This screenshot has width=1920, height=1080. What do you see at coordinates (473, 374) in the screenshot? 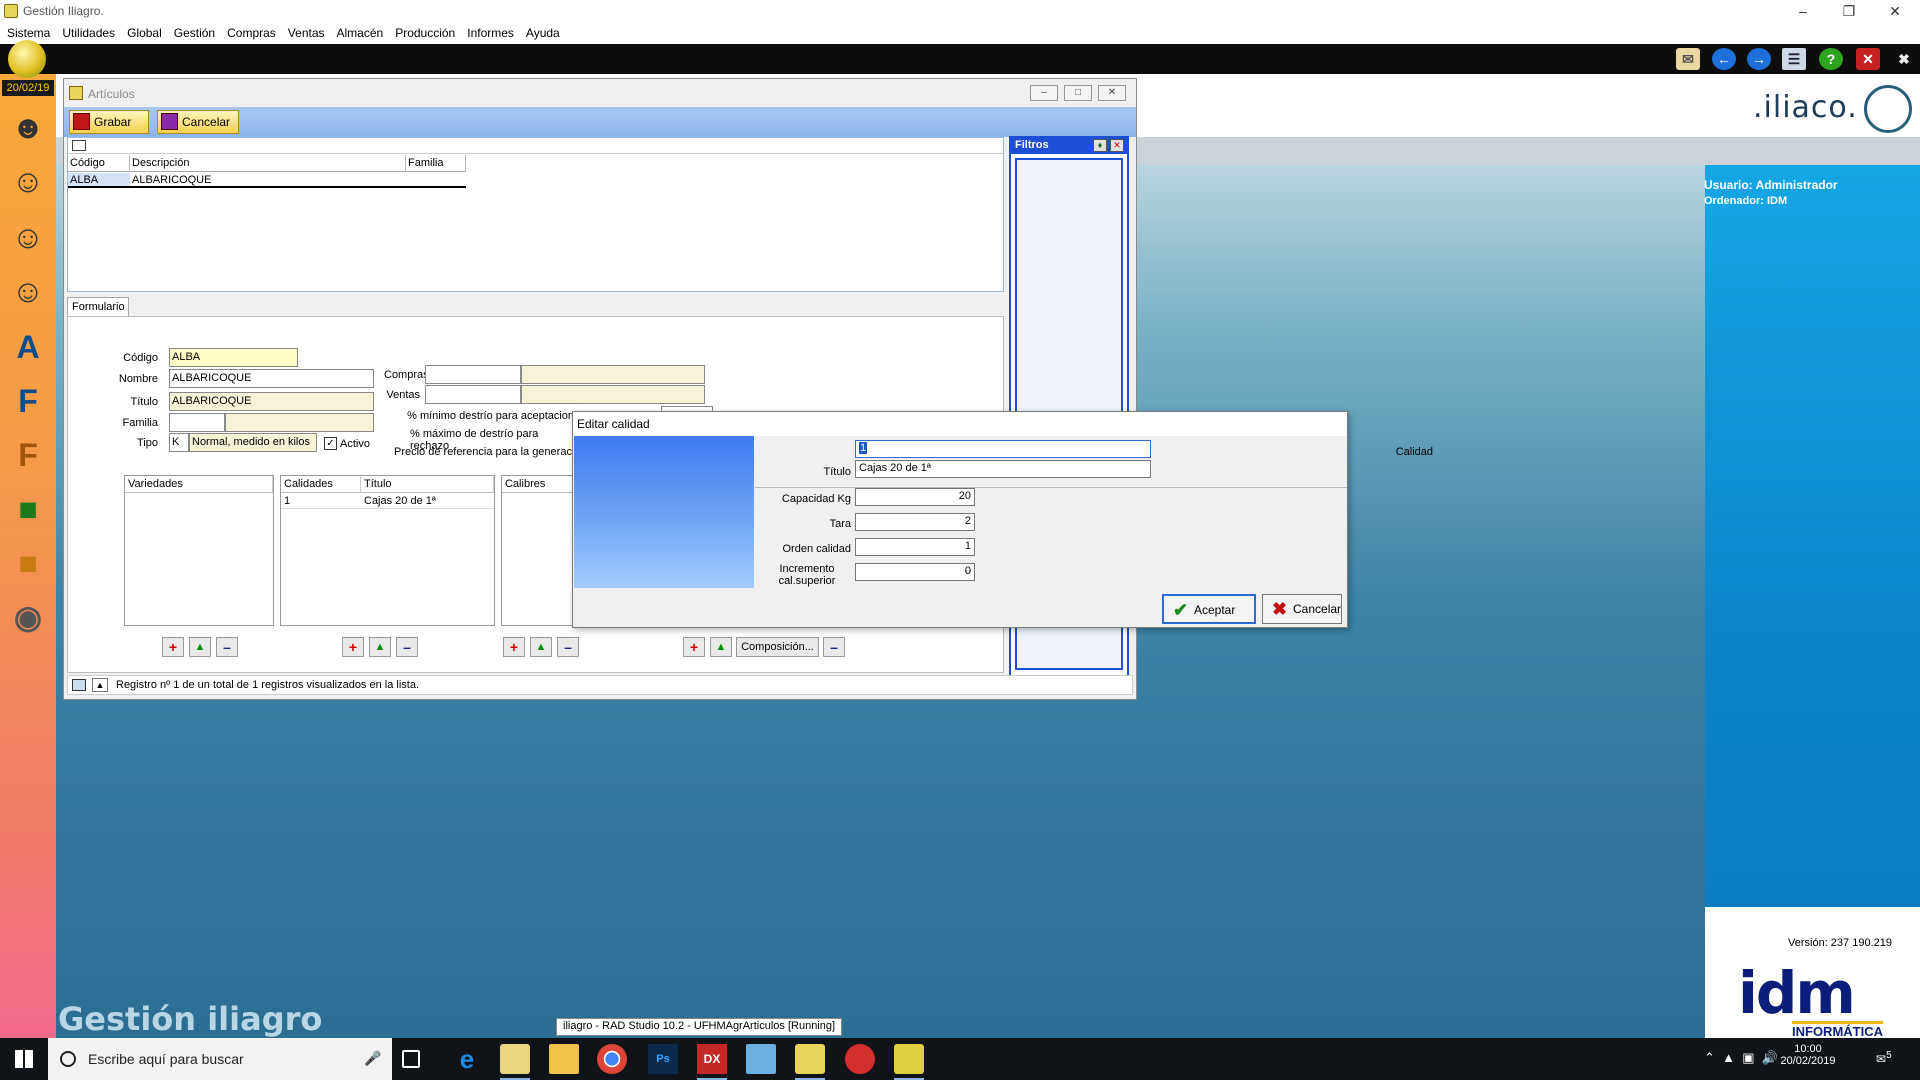
I see `compras-code-field` at bounding box center [473, 374].